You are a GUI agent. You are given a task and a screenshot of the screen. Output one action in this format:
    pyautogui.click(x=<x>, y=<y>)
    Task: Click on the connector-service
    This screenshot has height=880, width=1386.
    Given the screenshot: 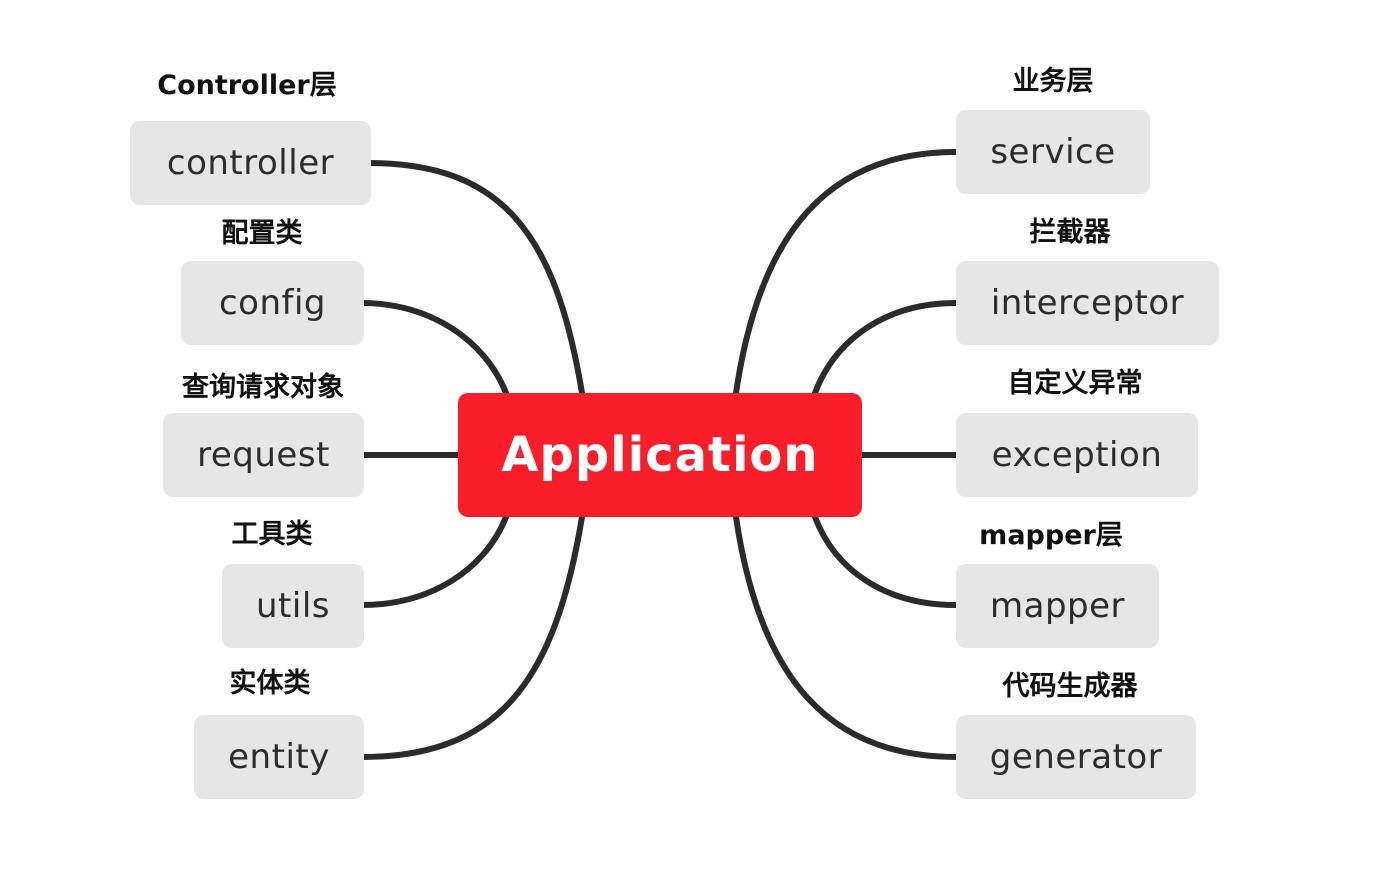 What is the action you would take?
    pyautogui.click(x=846, y=272)
    